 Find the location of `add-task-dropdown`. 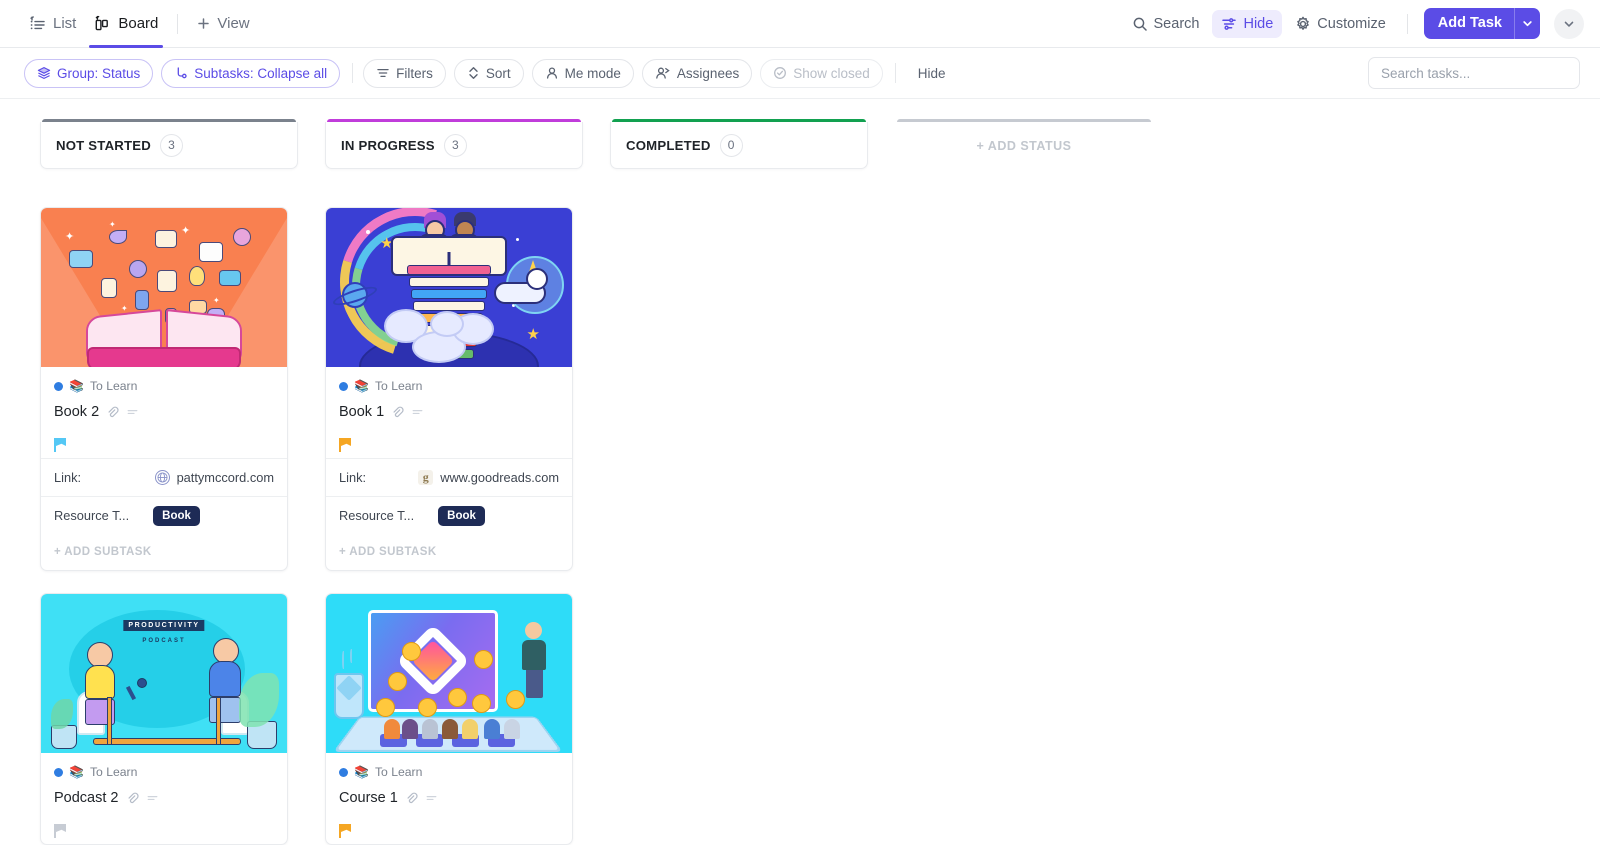

add-task-dropdown is located at coordinates (1527, 23).